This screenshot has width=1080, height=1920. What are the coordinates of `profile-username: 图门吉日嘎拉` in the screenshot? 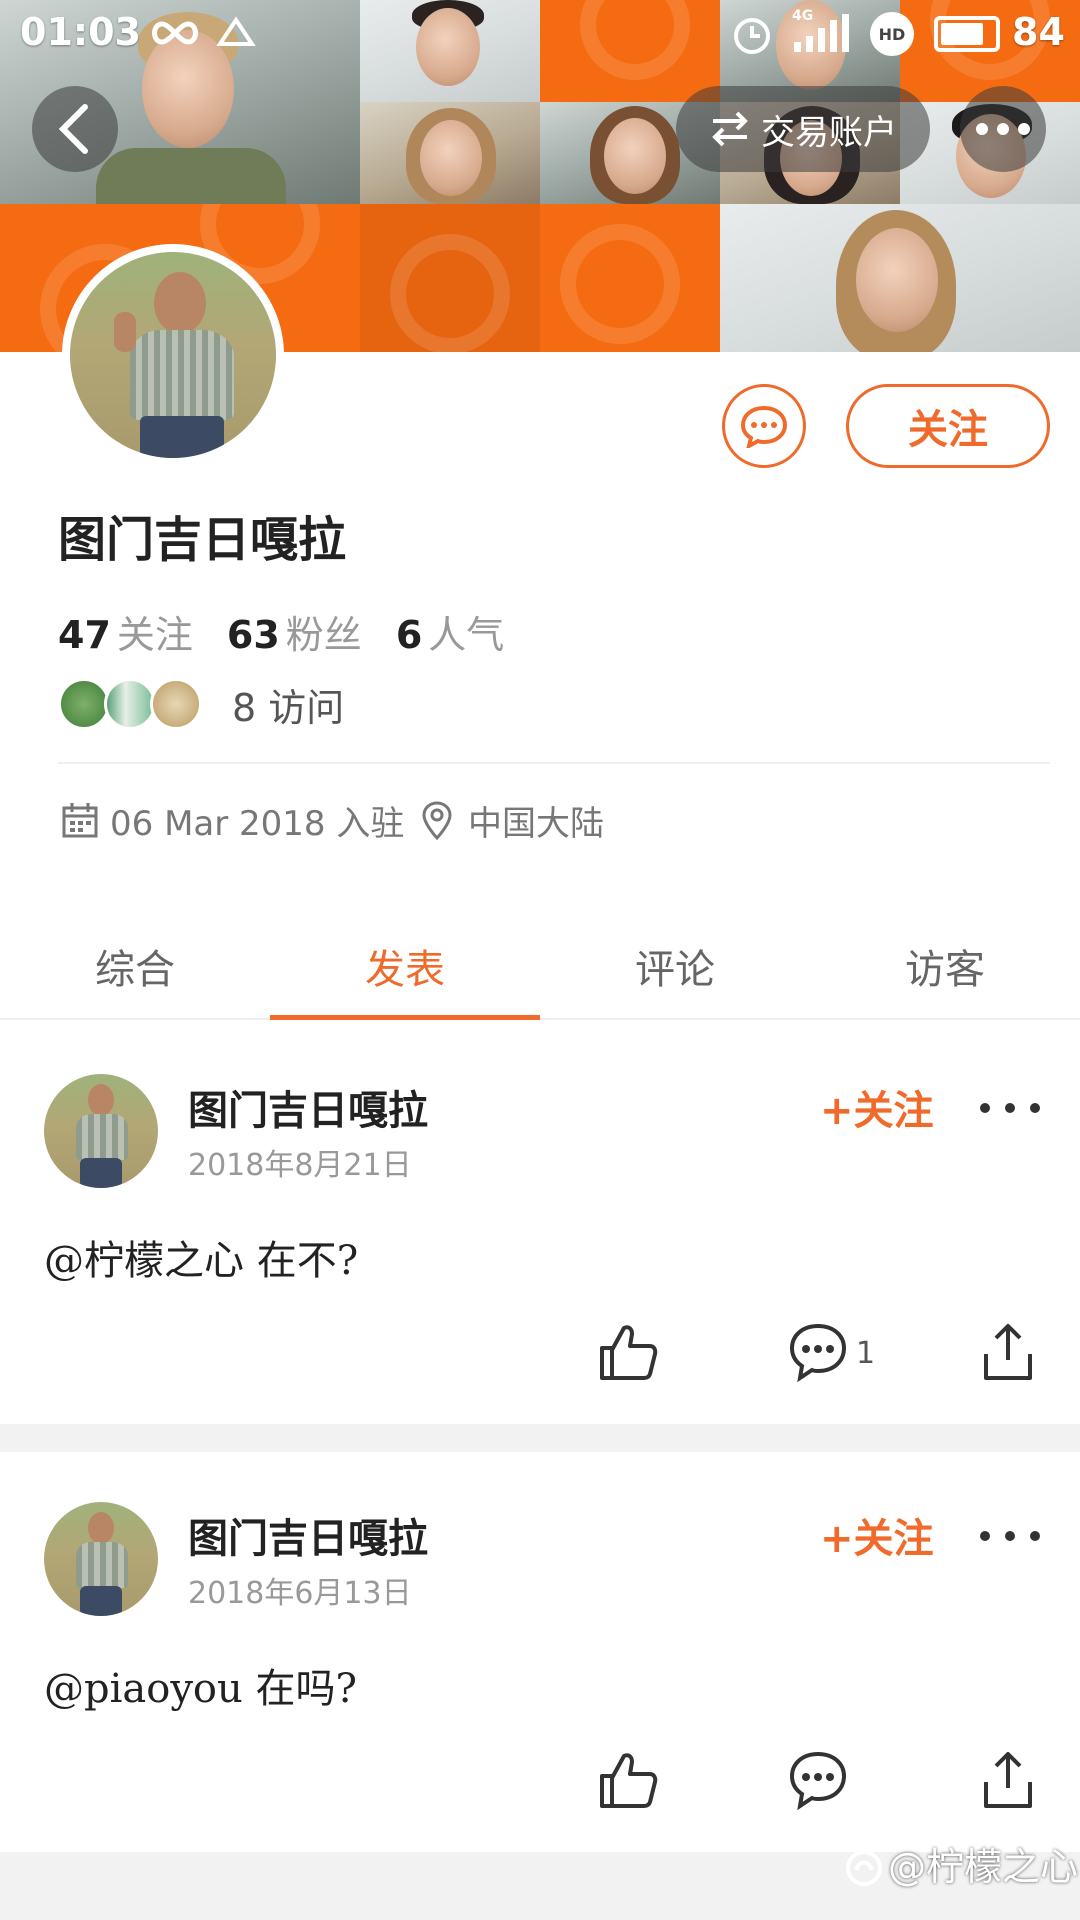 It's located at (202, 540).